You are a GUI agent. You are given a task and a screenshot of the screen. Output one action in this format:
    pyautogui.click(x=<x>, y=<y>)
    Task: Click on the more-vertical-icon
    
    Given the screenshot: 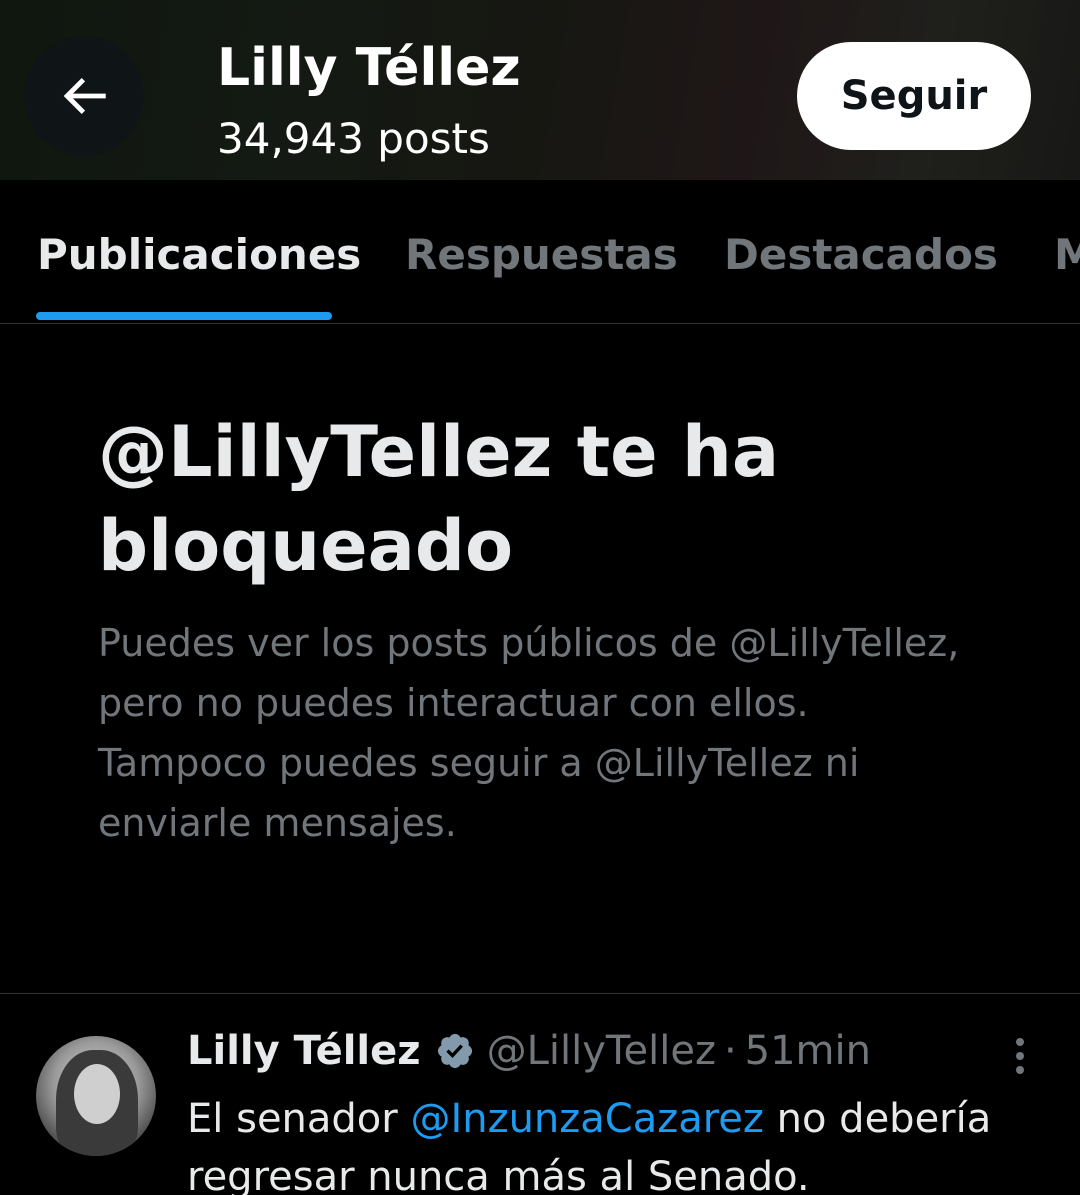 What is the action you would take?
    pyautogui.click(x=1020, y=1042)
    